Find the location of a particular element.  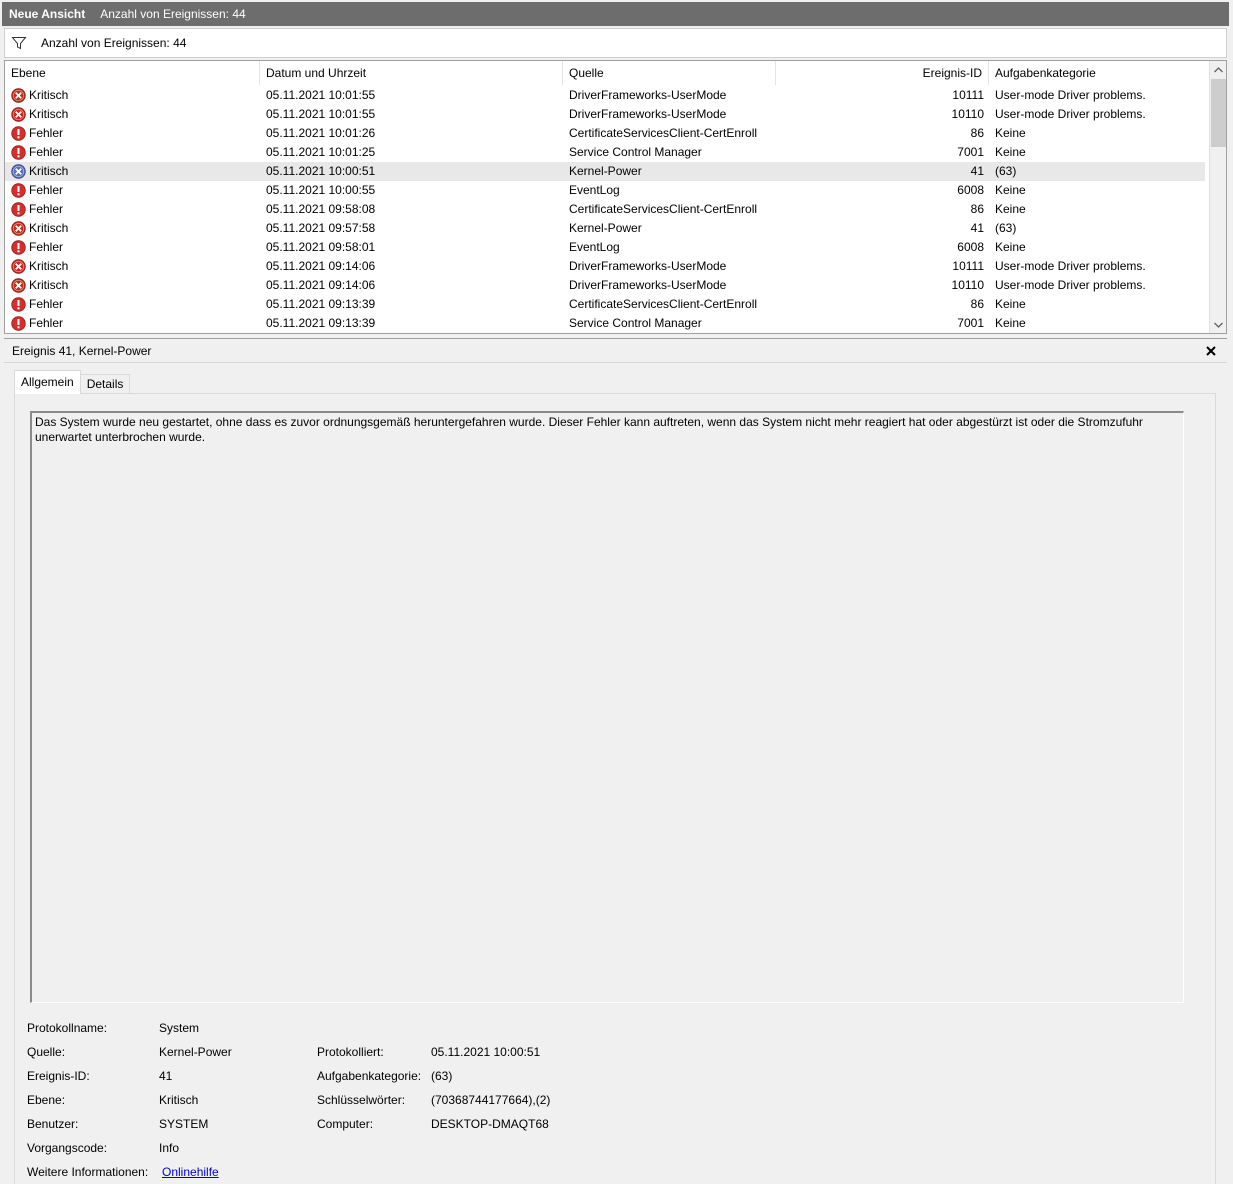

detail-tabs: Allgemein Details is located at coordinates (72, 382).